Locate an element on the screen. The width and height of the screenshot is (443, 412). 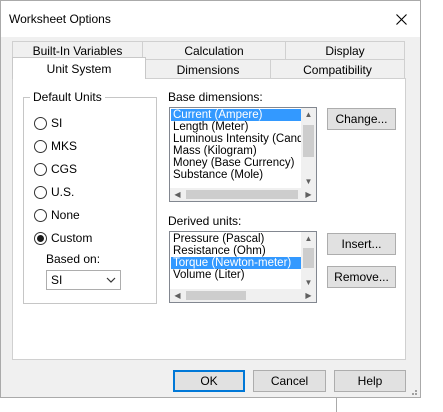
base-dimensions-label: Base dimensions: is located at coordinates (215, 97).